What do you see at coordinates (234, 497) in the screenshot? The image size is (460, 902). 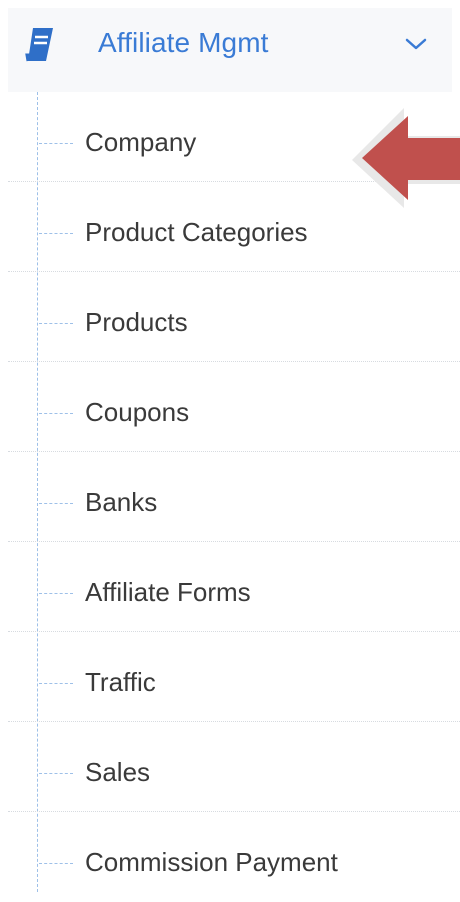 I see `menu-item-banks: Banks` at bounding box center [234, 497].